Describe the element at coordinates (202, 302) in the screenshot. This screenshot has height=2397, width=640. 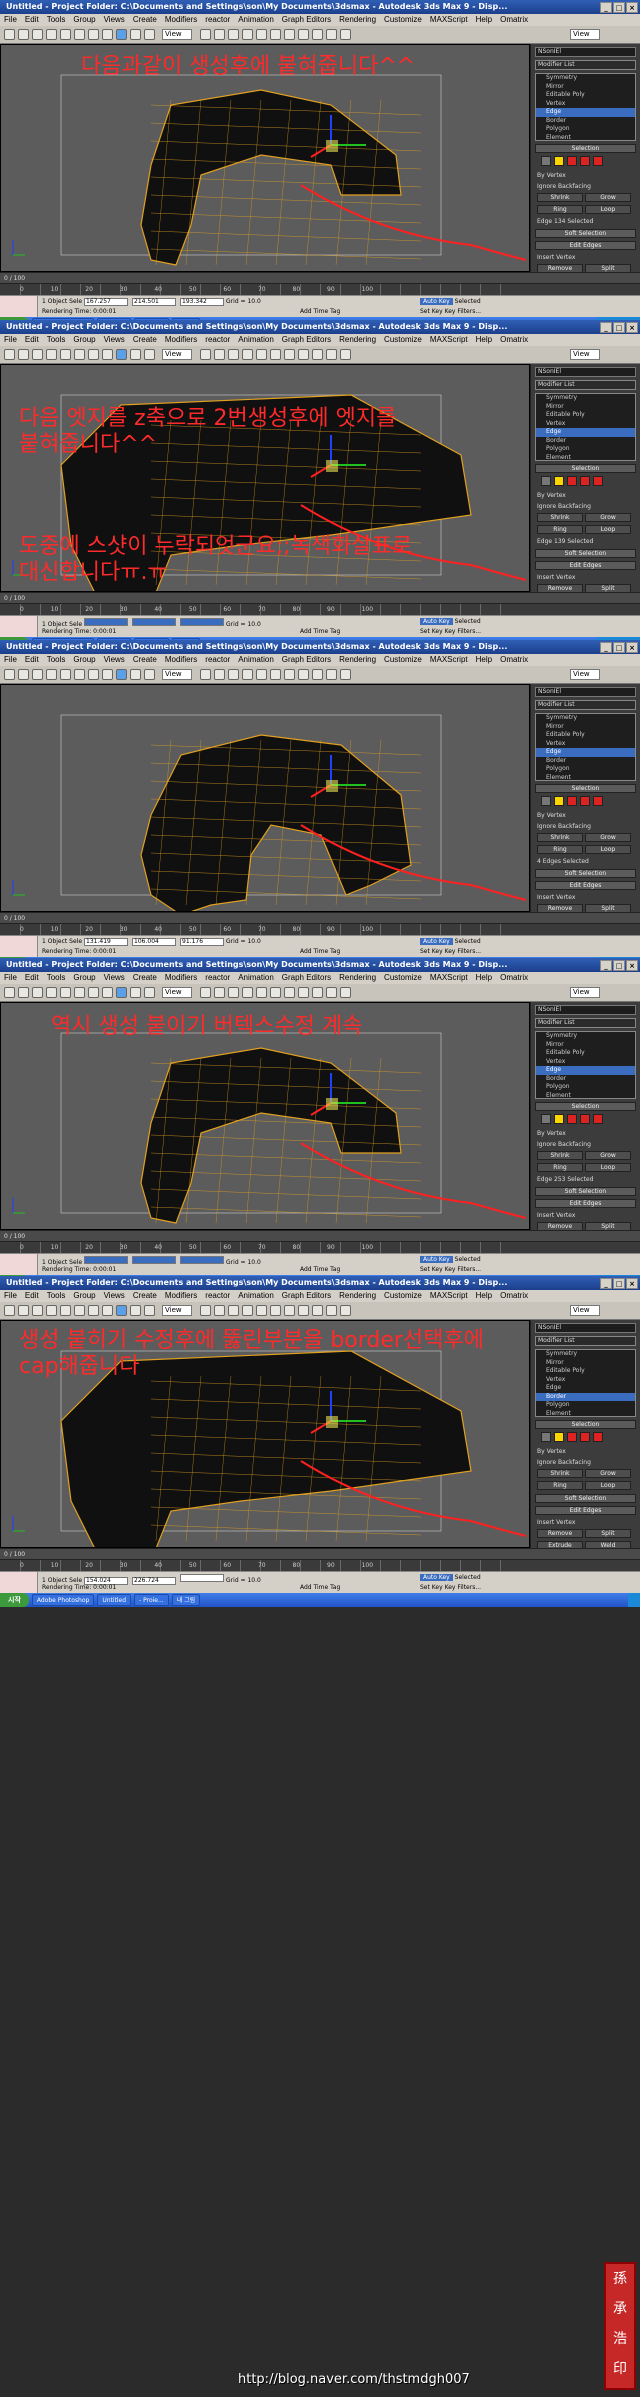
I see `coord-z-field: 193.342` at that location.